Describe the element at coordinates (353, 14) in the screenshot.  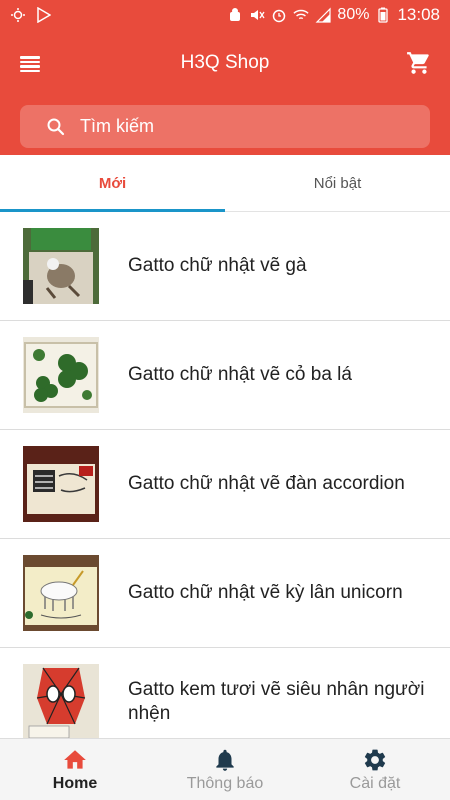
I see `battery-percent: 80%` at that location.